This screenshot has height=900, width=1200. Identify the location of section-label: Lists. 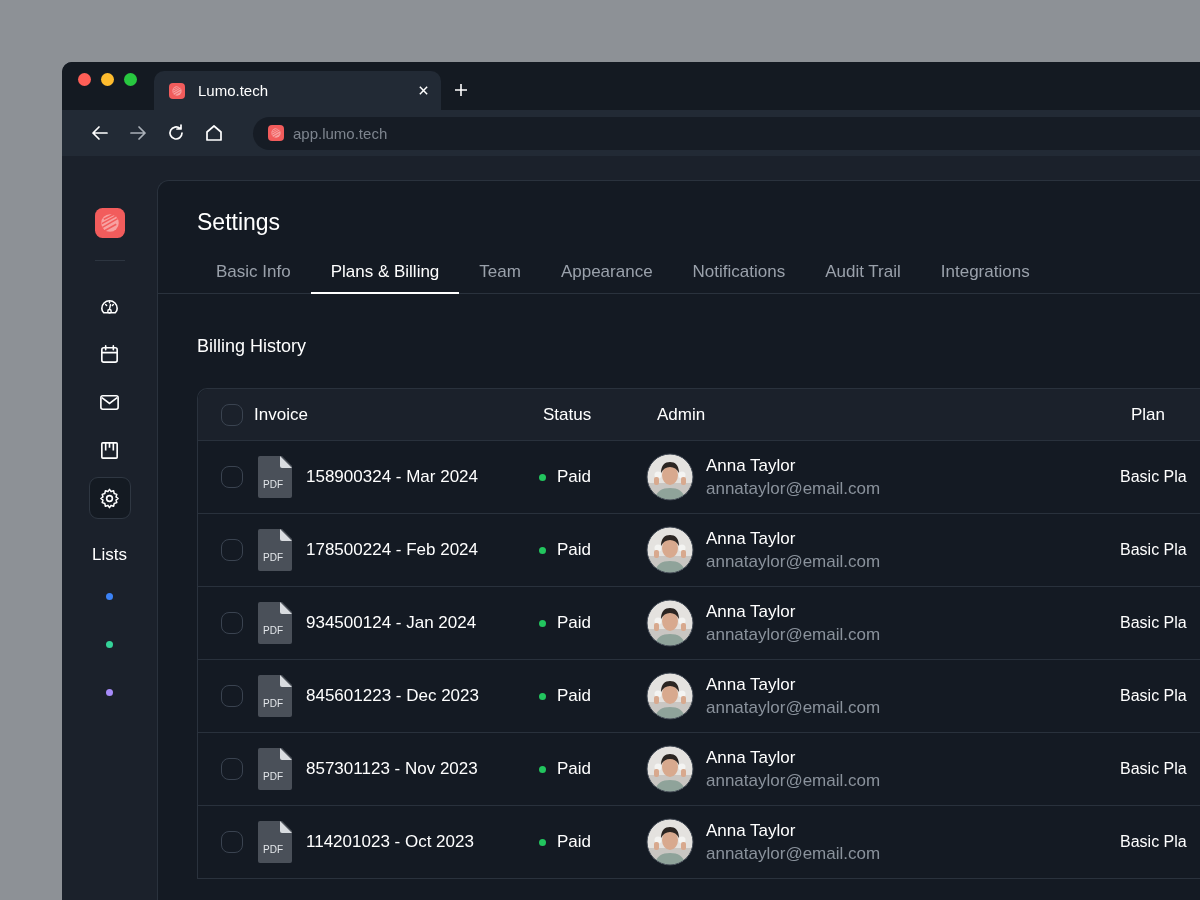
(109, 555).